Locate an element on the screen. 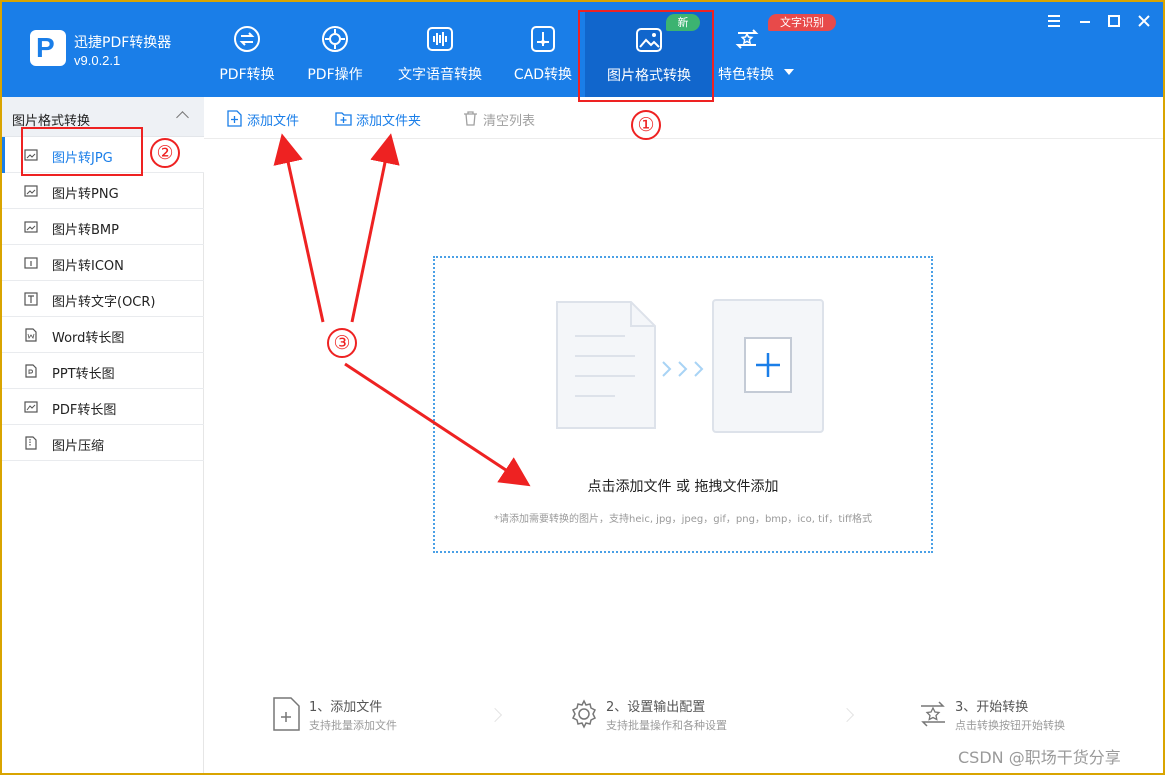 This screenshot has width=1165, height=775. nav-pdf-operate: PDF操作 is located at coordinates (335, 49).